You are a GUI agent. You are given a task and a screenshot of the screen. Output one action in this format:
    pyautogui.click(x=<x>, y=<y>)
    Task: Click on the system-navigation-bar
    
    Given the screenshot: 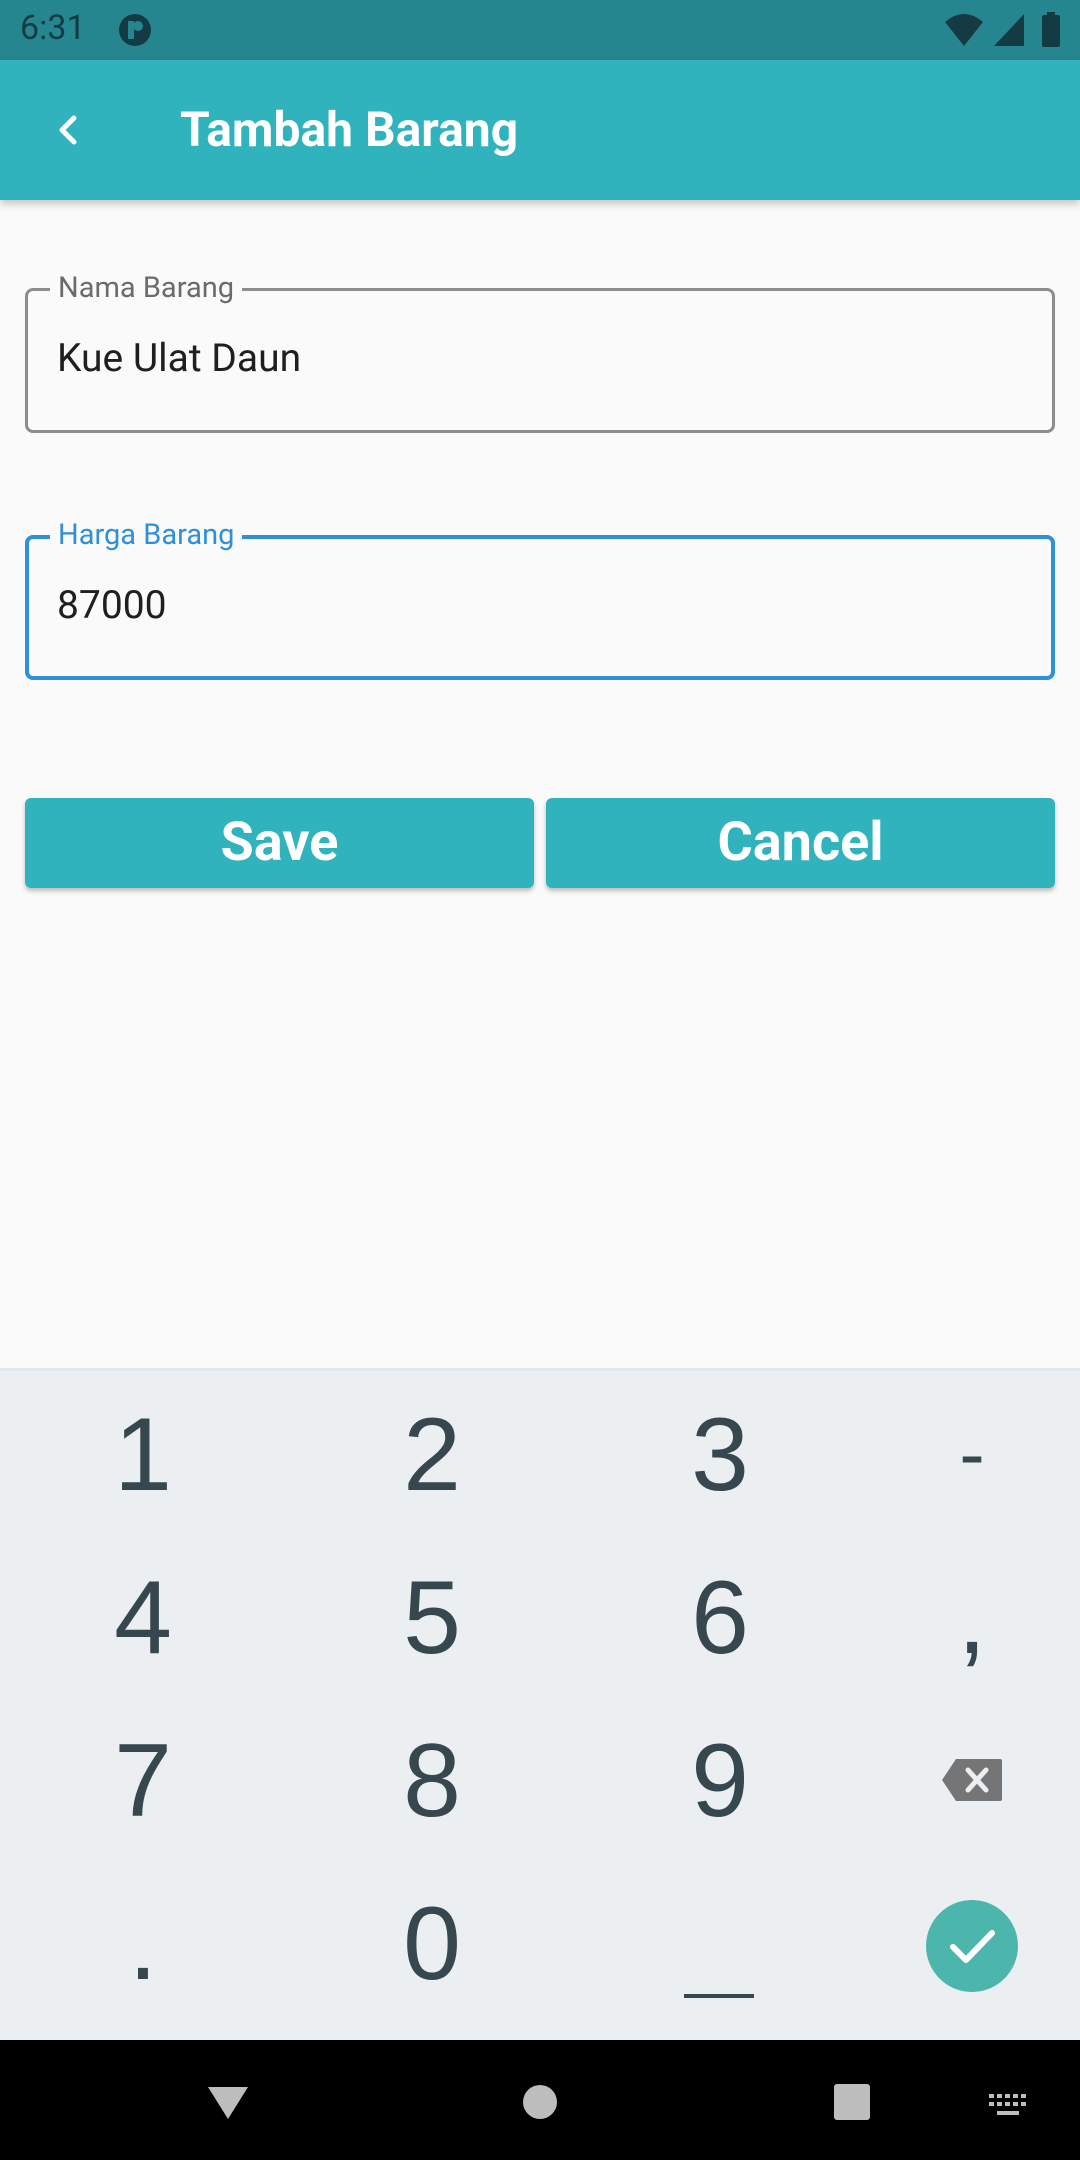 What is the action you would take?
    pyautogui.click(x=540, y=2100)
    